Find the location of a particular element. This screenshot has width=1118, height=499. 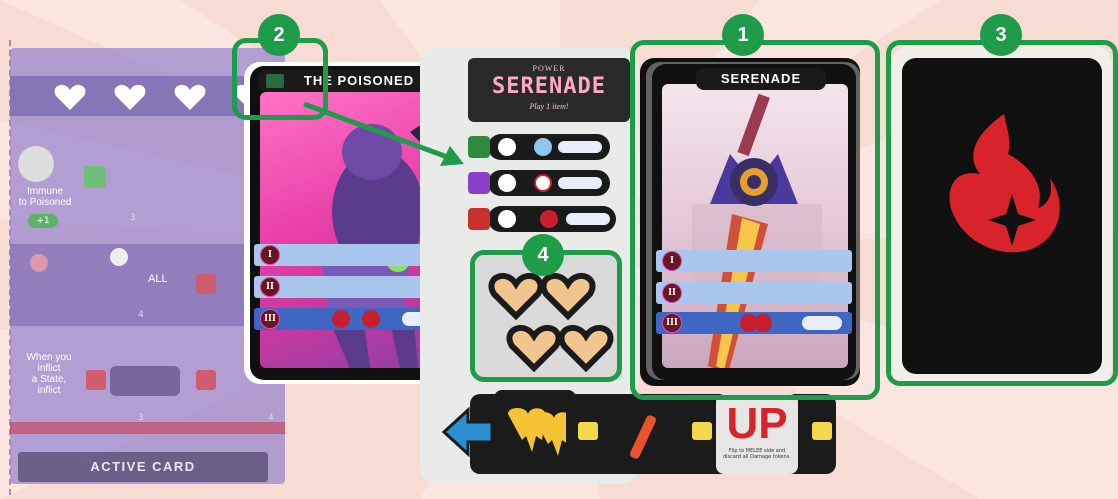

green-token-icon is located at coordinates (95, 177).